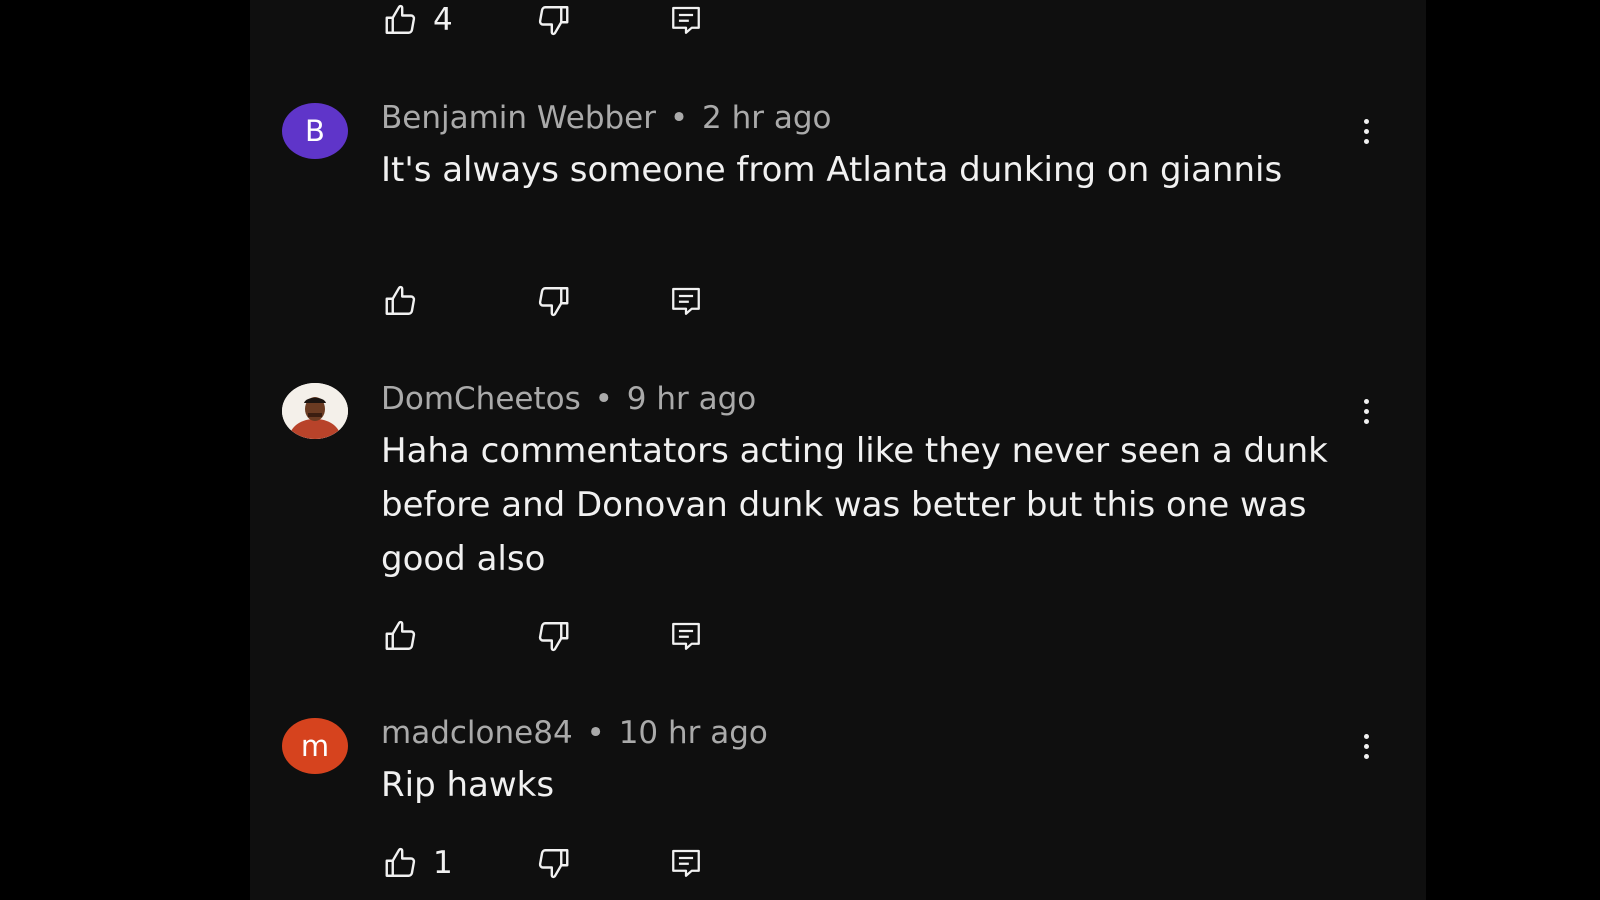 This screenshot has width=1600, height=900. I want to click on like-count: 4, so click(443, 20).